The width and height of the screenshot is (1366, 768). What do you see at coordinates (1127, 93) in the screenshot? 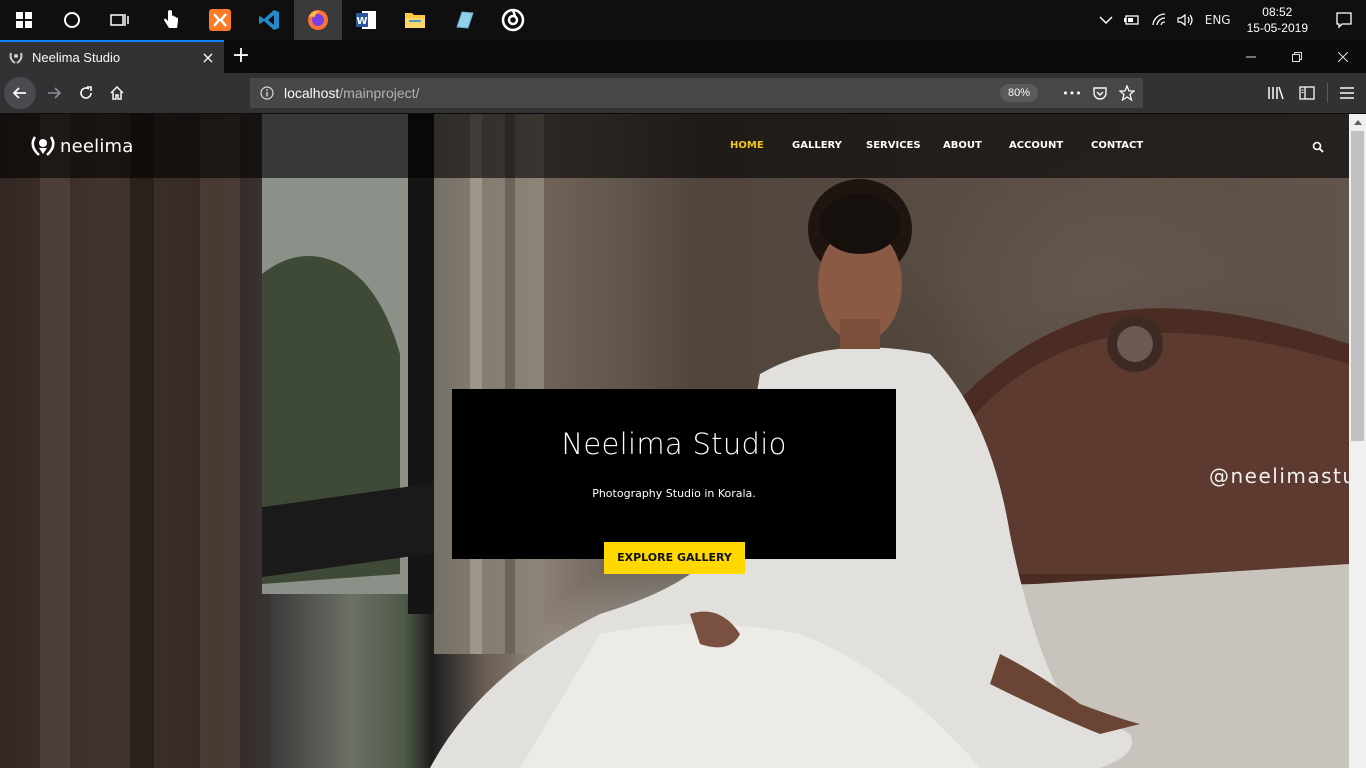
I see `bookmark-star-icon` at bounding box center [1127, 93].